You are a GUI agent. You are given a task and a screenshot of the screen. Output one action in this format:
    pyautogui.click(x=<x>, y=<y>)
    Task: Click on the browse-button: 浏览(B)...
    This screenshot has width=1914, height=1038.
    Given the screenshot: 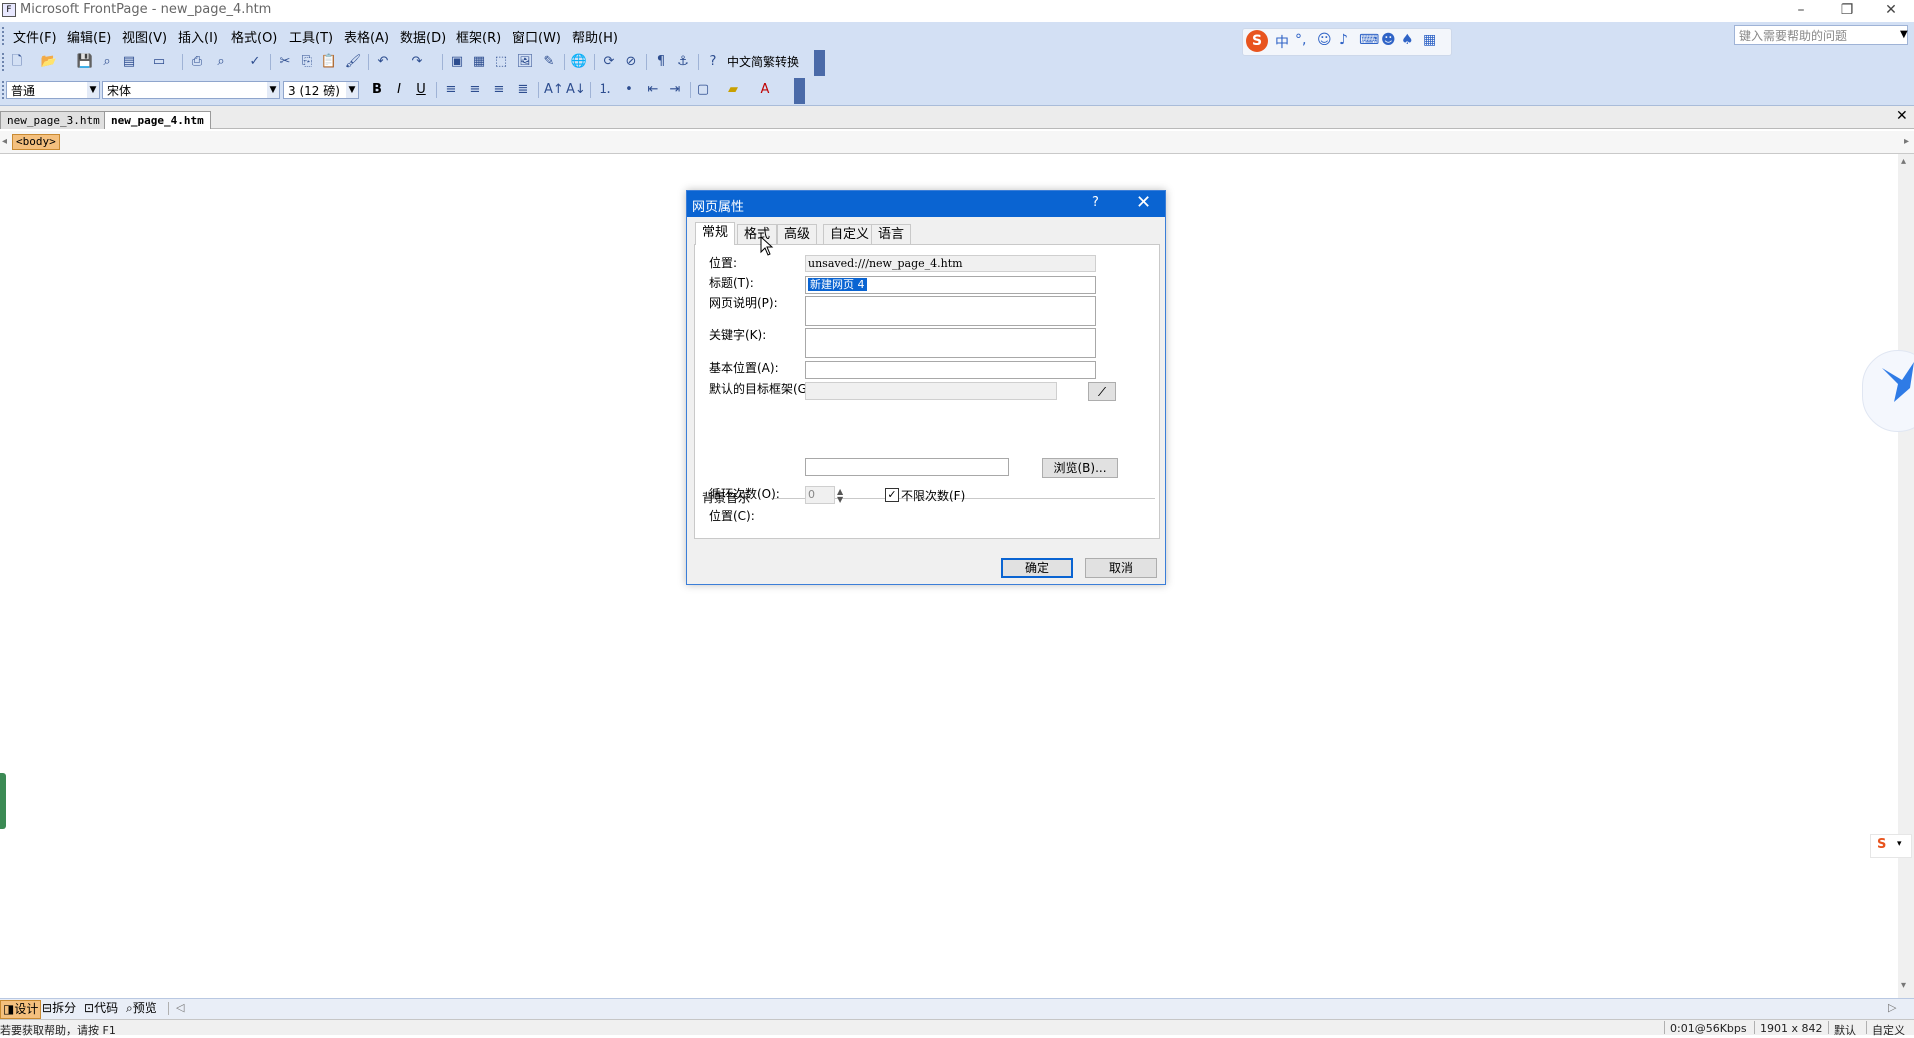 What is the action you would take?
    pyautogui.click(x=1080, y=468)
    